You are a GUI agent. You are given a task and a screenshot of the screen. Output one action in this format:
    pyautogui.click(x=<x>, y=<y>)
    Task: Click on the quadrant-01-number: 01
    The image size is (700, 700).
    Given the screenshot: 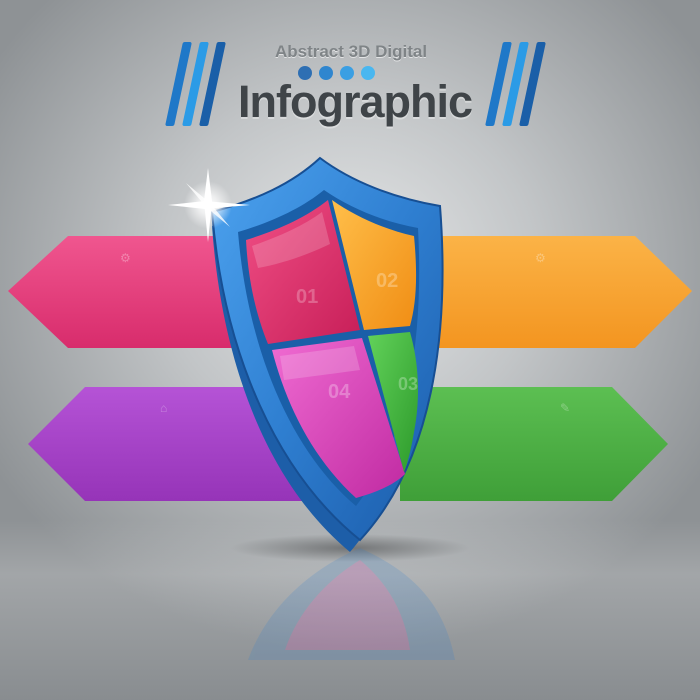 What is the action you would take?
    pyautogui.click(x=307, y=297)
    